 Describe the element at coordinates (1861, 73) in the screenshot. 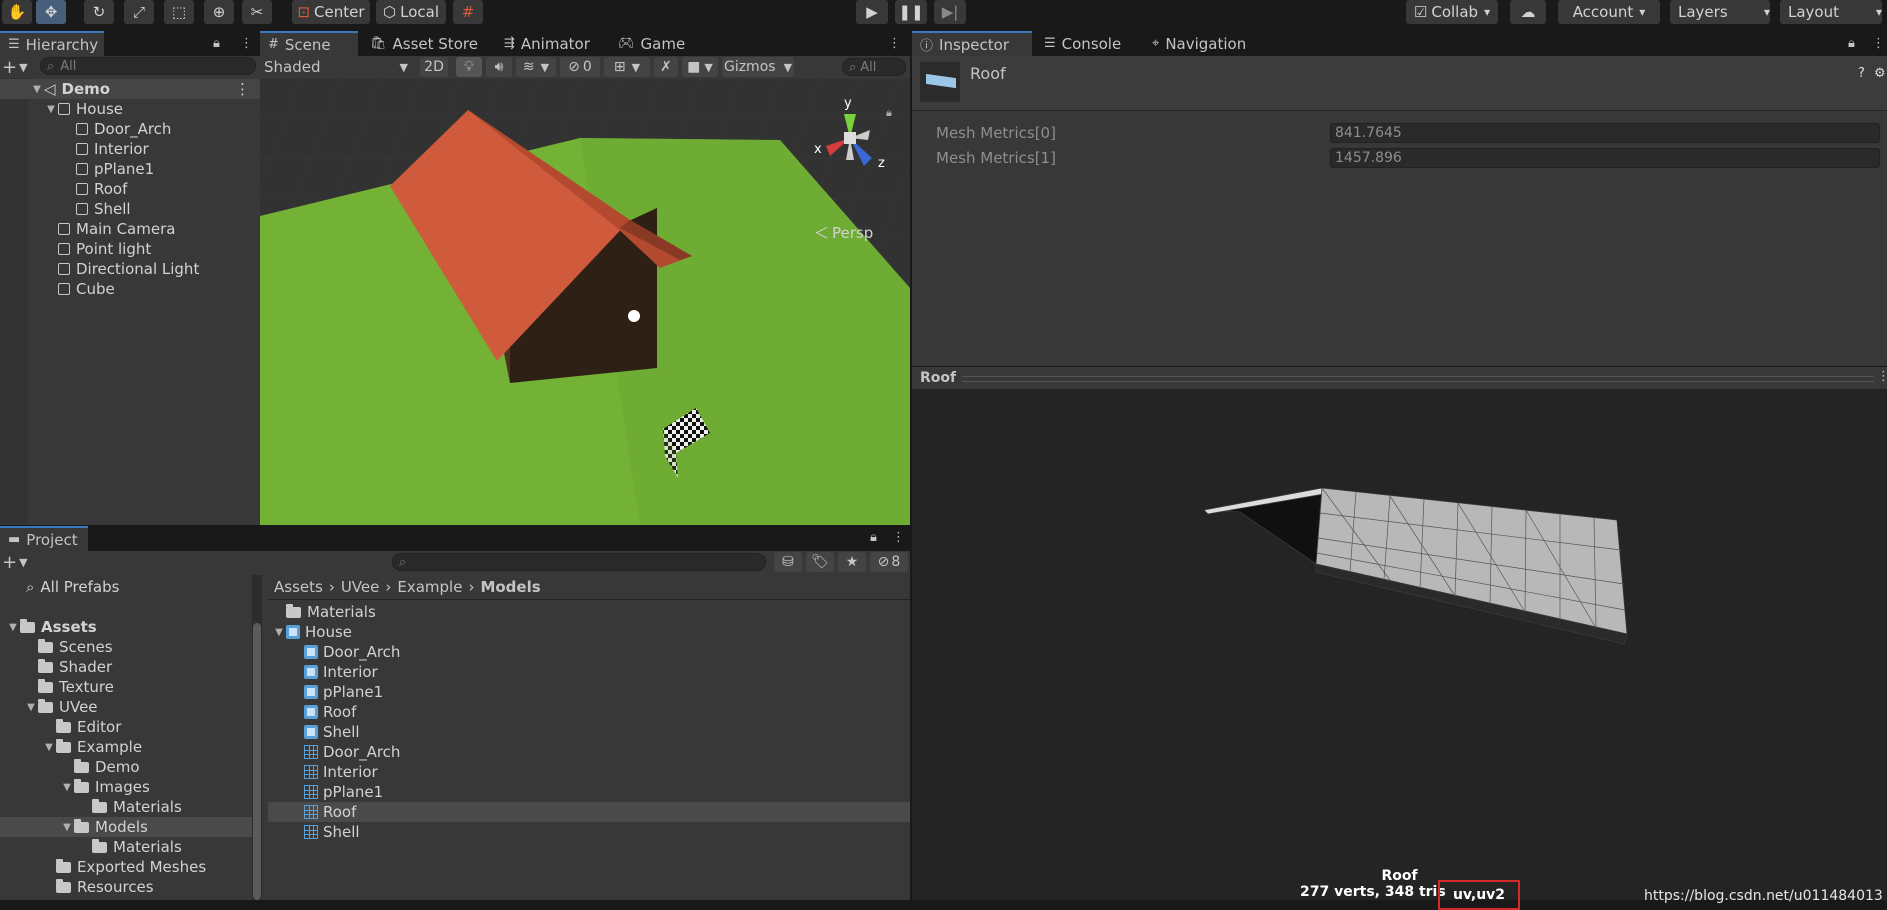

I see `help-icon: ?` at that location.